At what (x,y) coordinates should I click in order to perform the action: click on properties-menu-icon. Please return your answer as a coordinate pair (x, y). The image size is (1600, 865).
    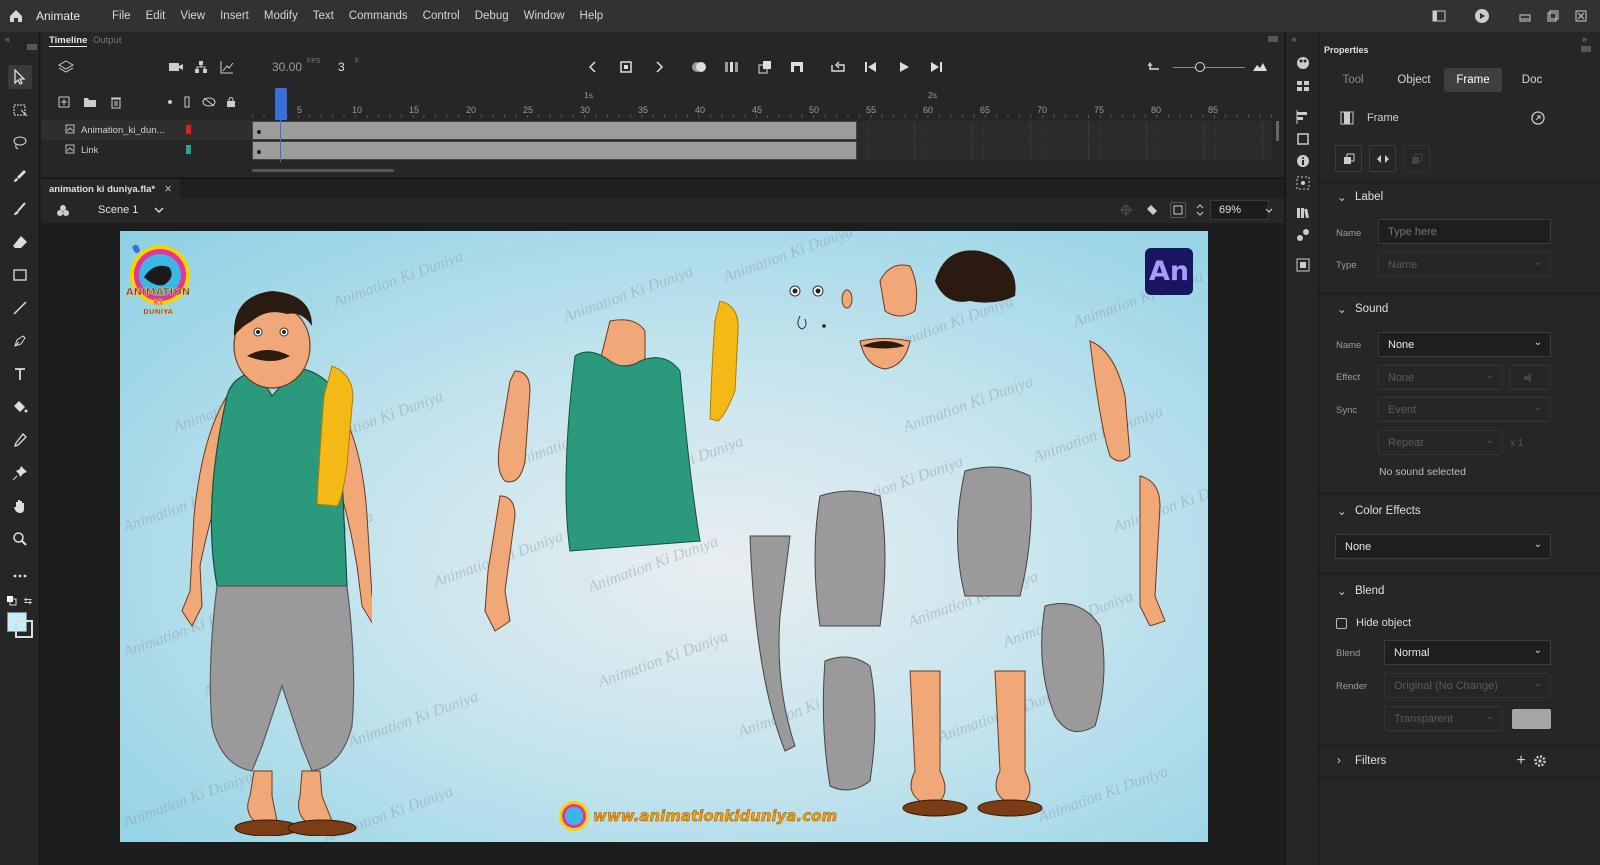
    Looking at the image, I should click on (1586, 49).